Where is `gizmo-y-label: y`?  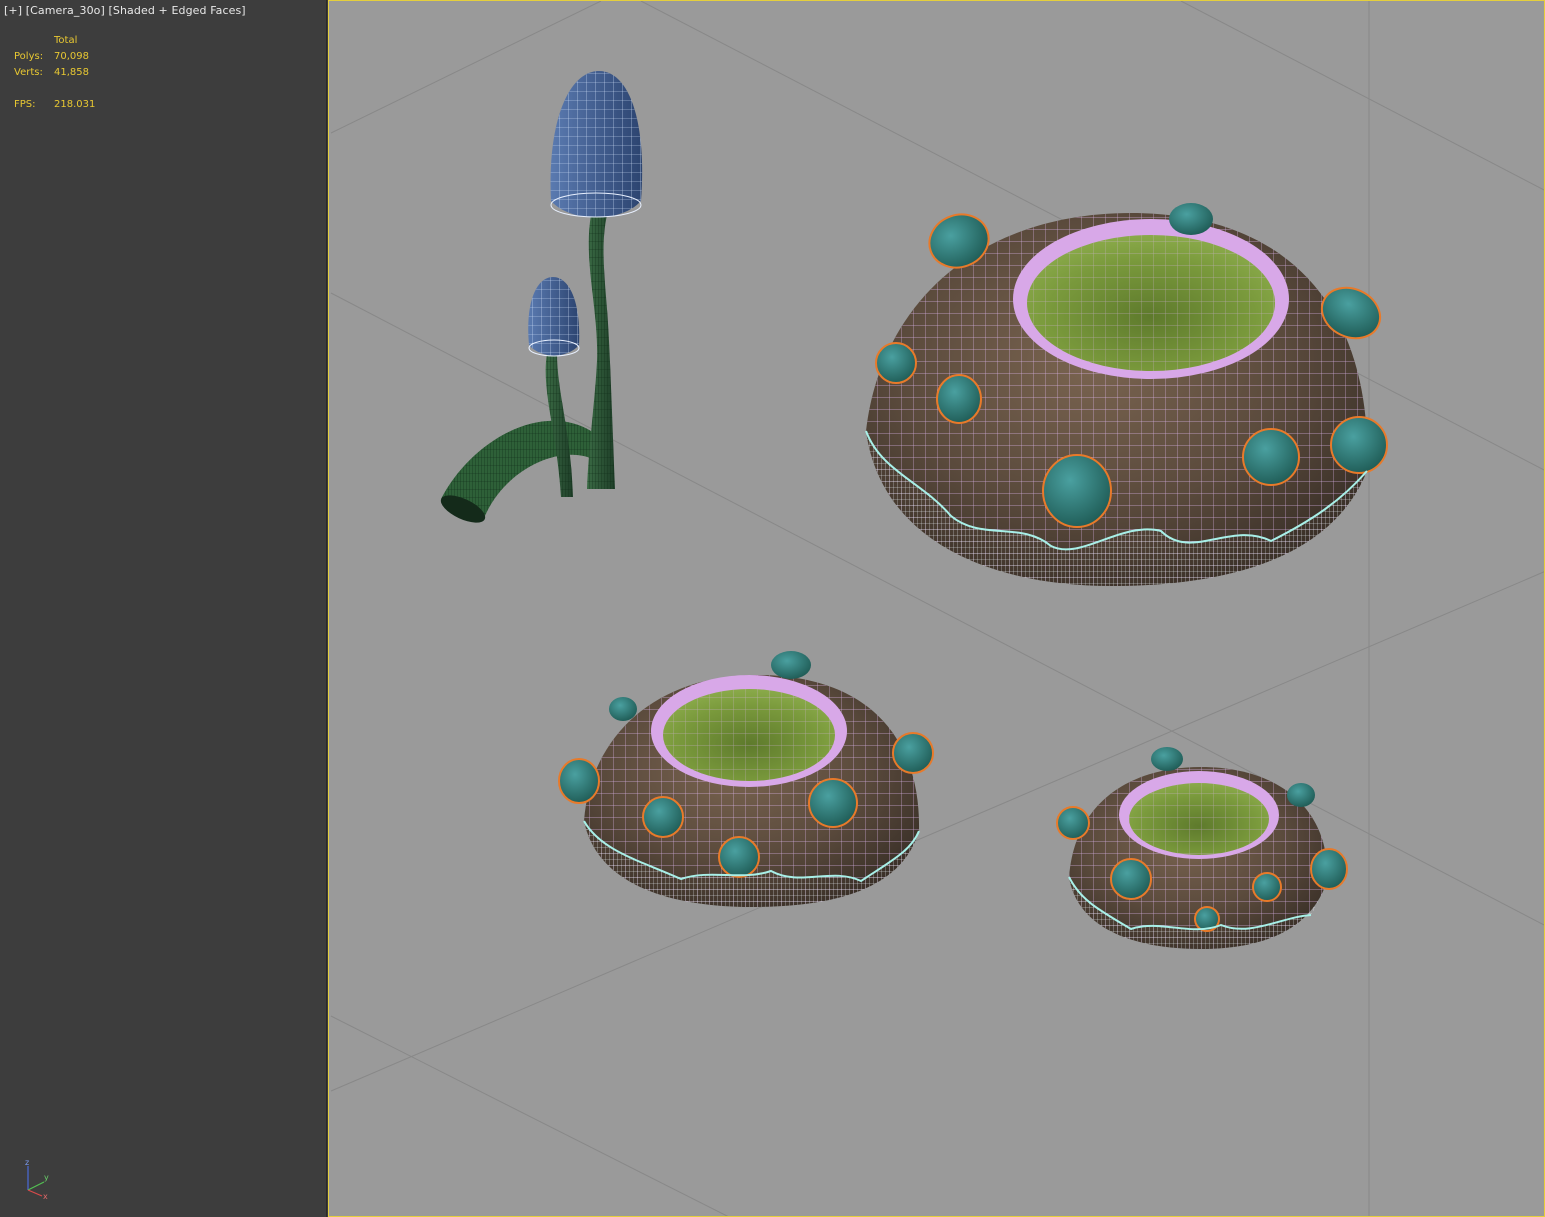
gizmo-y-label: y is located at coordinates (46, 1177).